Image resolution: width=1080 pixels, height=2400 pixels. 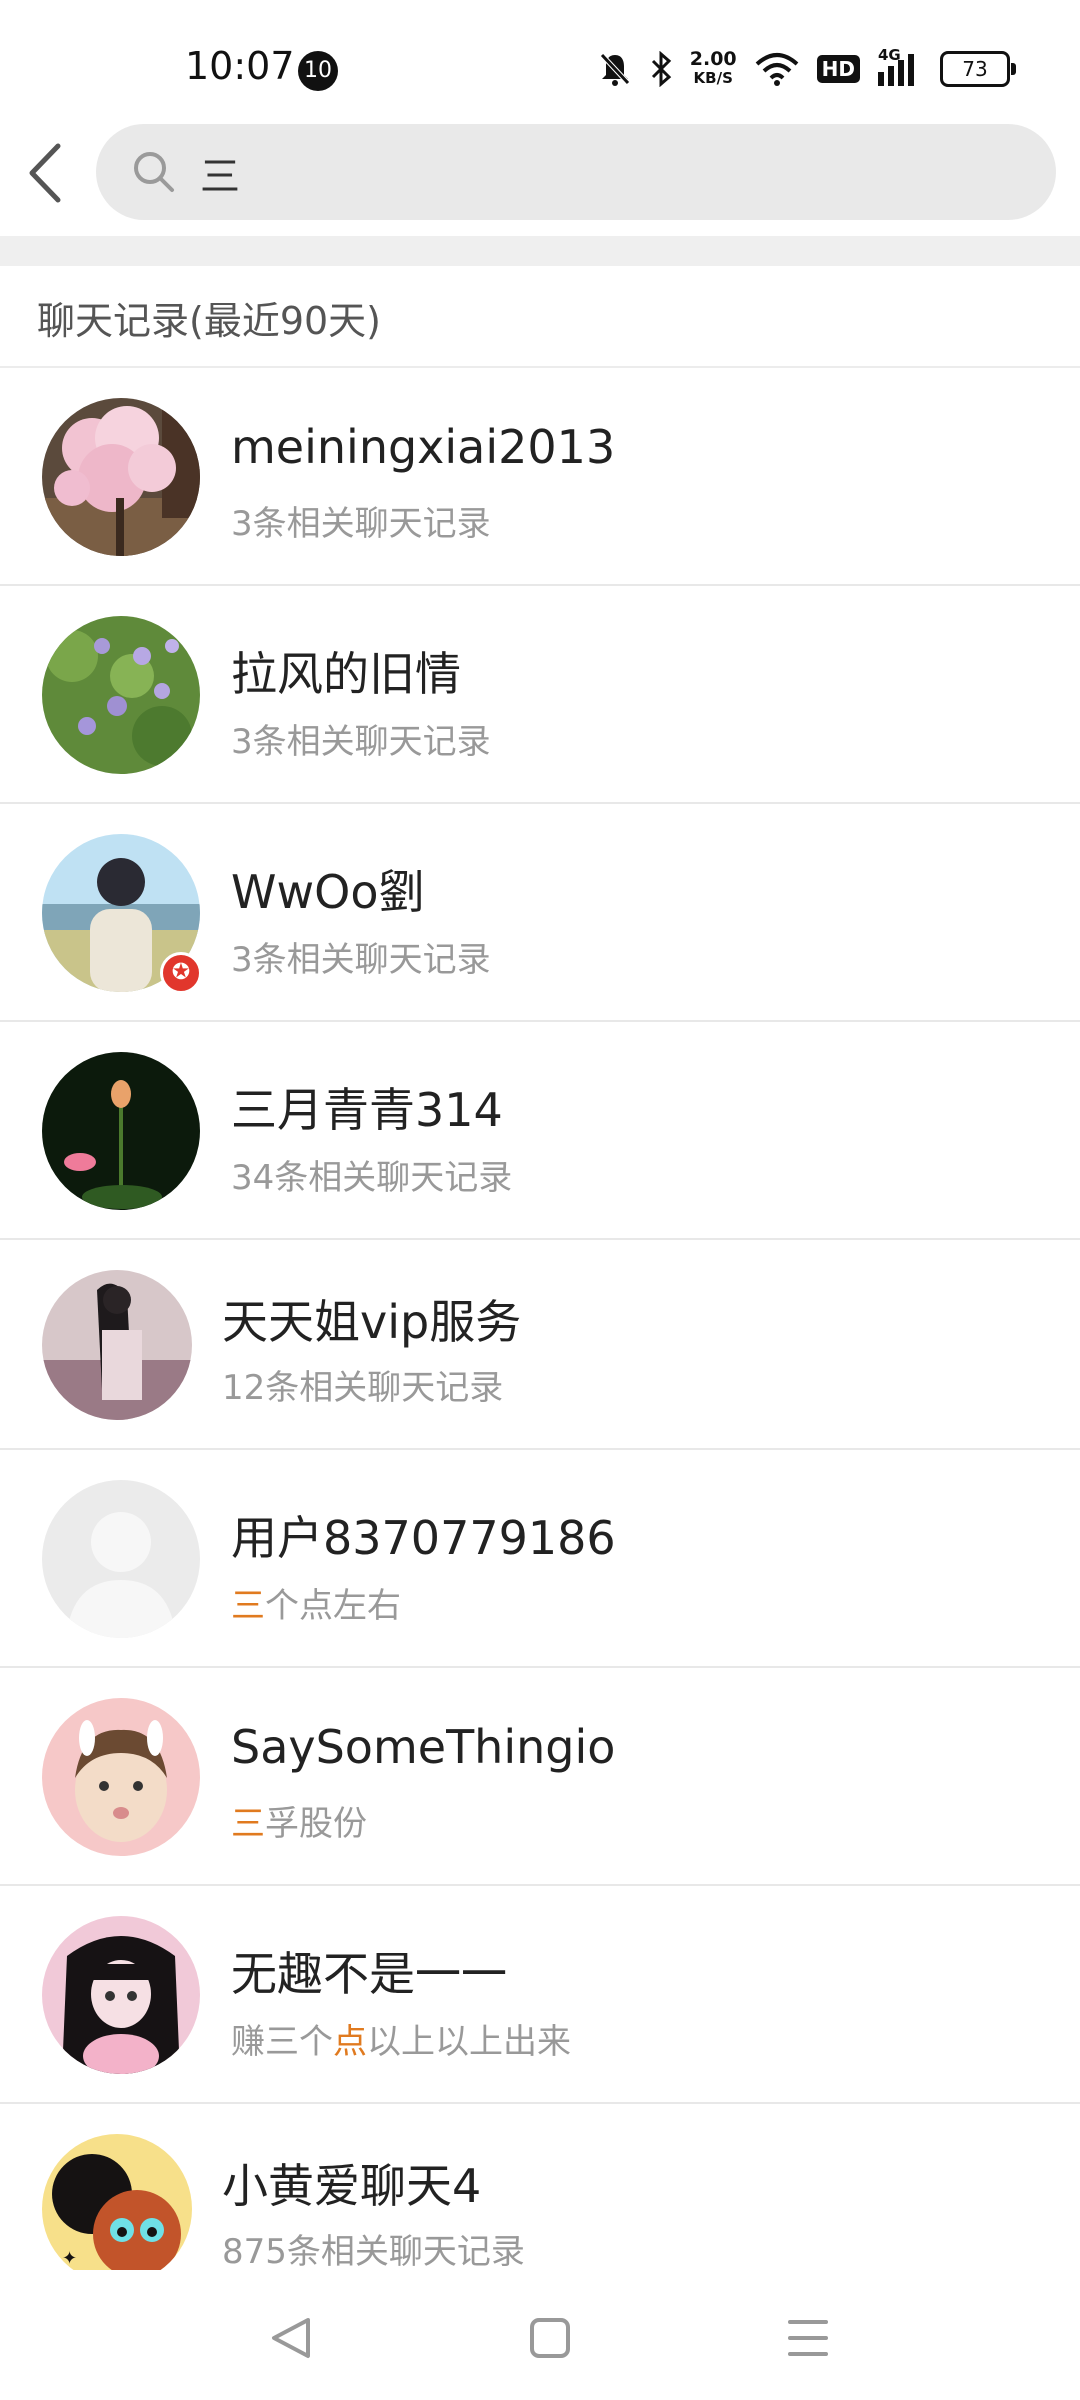 I want to click on list-item: SaySomeThingio 三孚股份, so click(x=540, y=1777).